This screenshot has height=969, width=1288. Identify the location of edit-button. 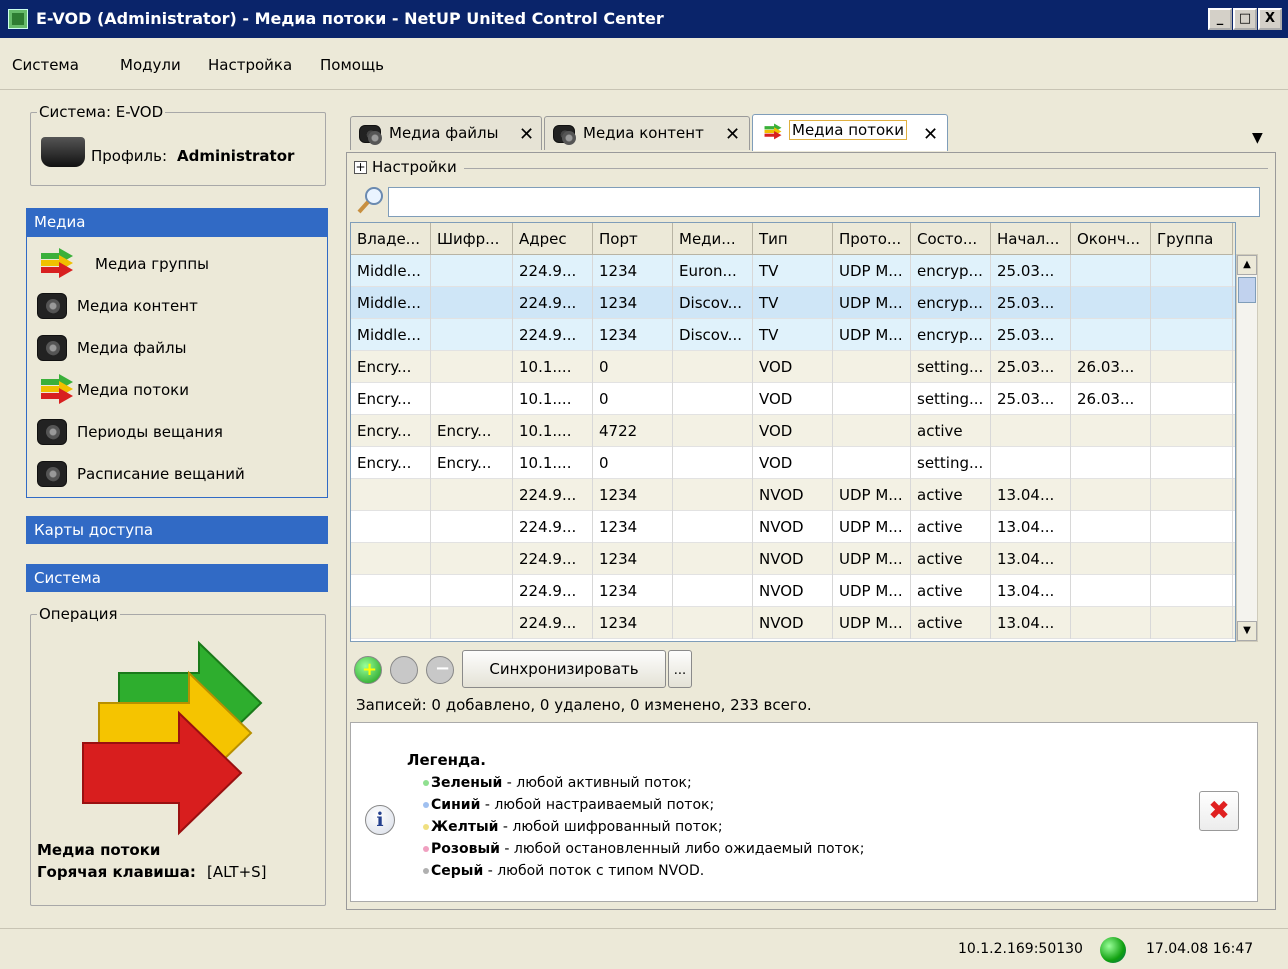
(404, 670).